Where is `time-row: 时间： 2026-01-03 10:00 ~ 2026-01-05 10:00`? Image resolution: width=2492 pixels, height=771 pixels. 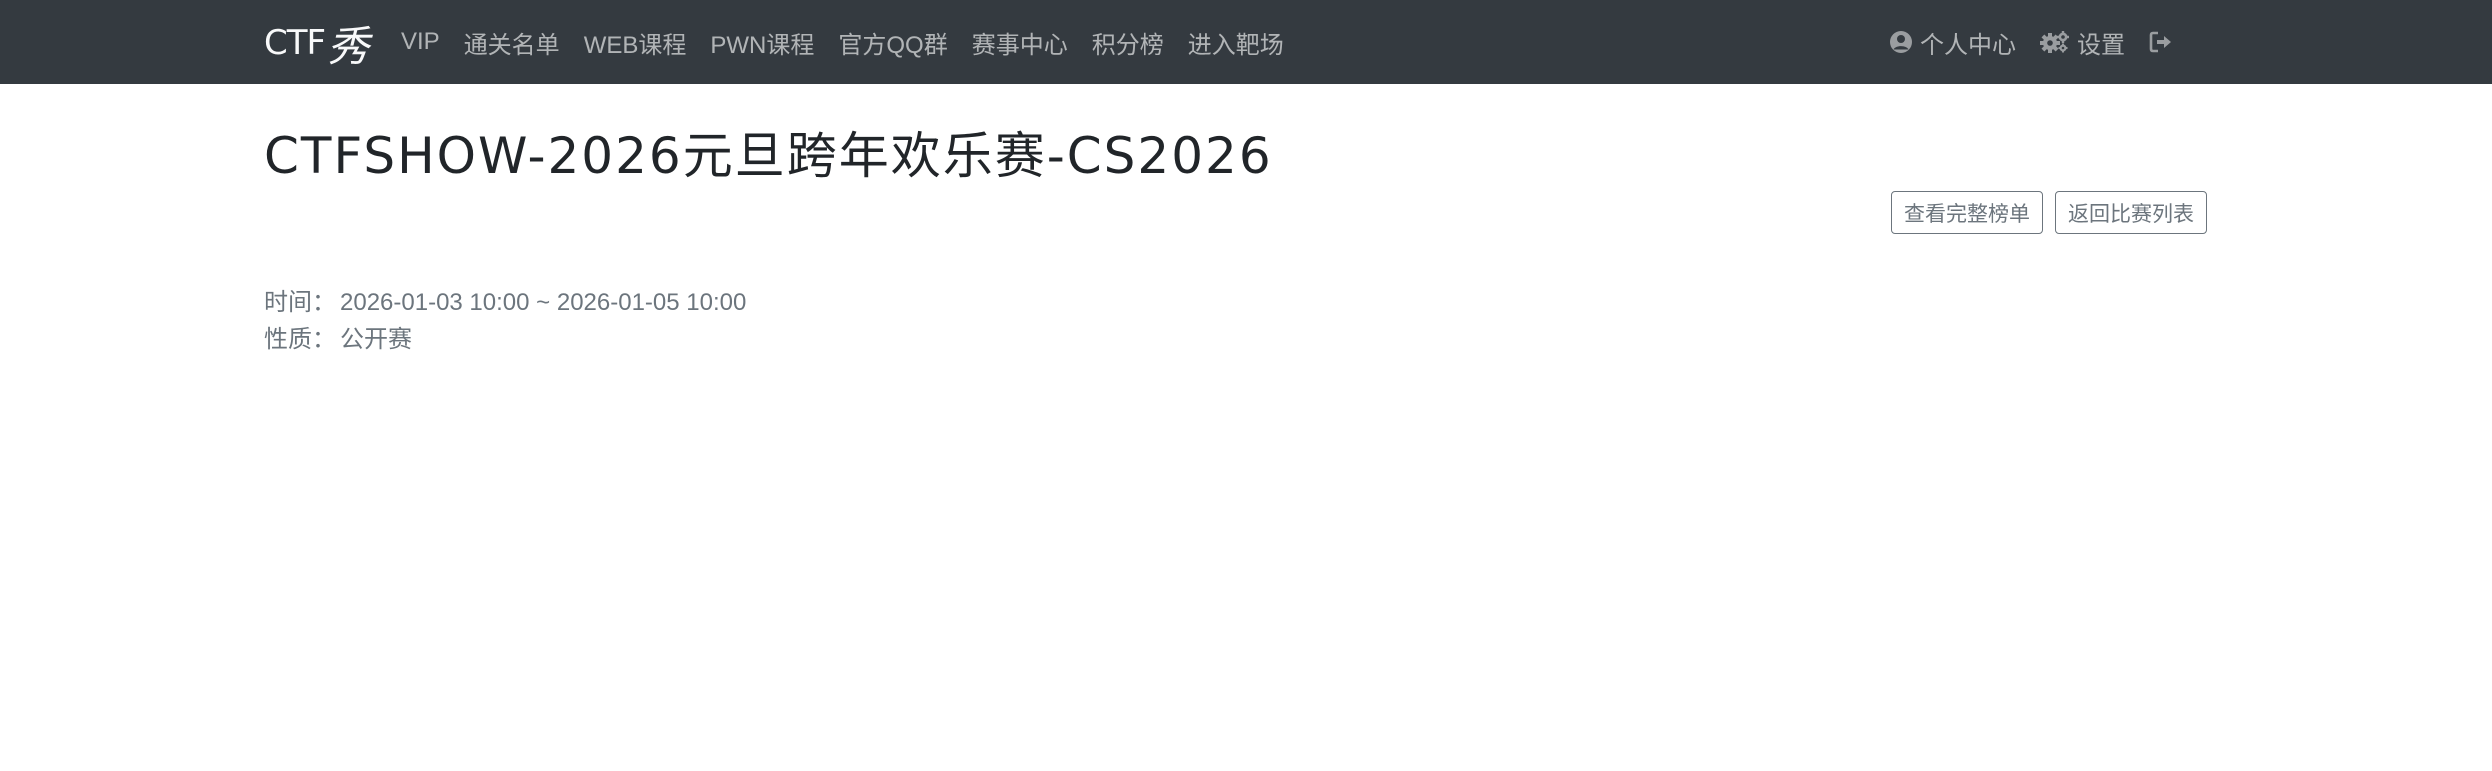
time-row: 时间： 2026-01-03 10:00 ~ 2026-01-05 10:00 is located at coordinates (505, 302).